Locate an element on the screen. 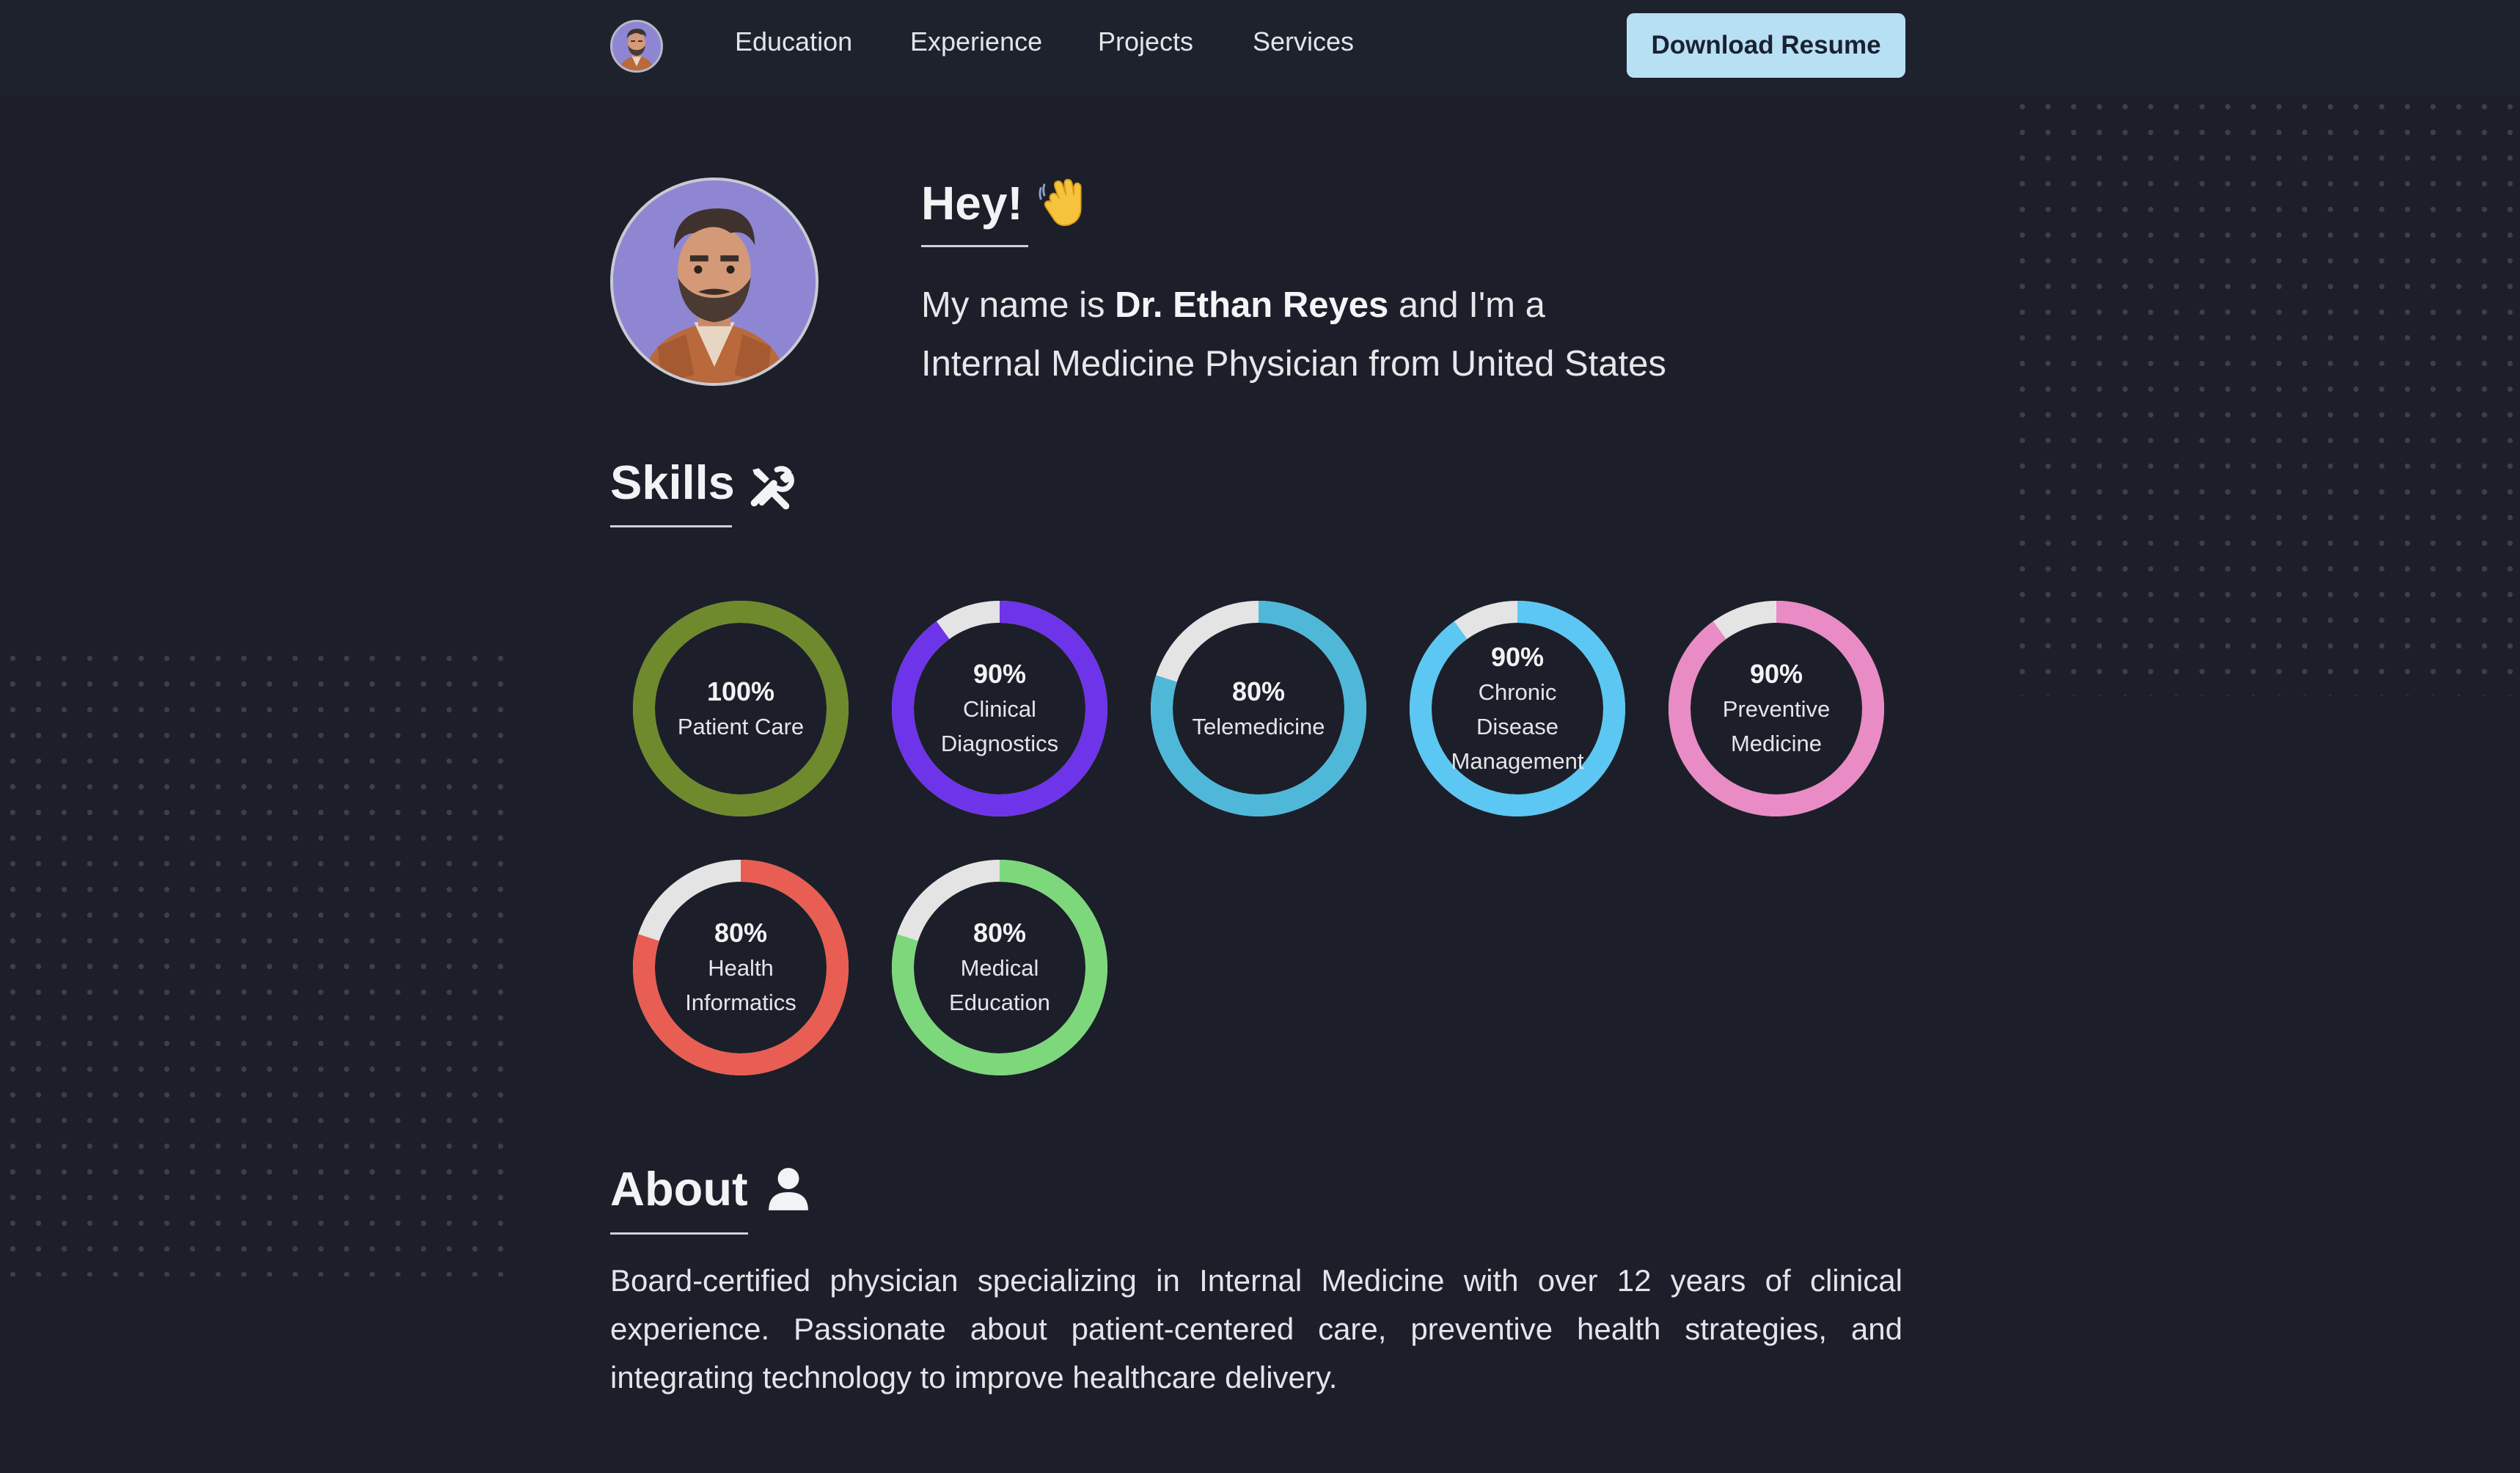 The height and width of the screenshot is (1473, 2520). intro-suffix: and I'm a is located at coordinates (1466, 305).